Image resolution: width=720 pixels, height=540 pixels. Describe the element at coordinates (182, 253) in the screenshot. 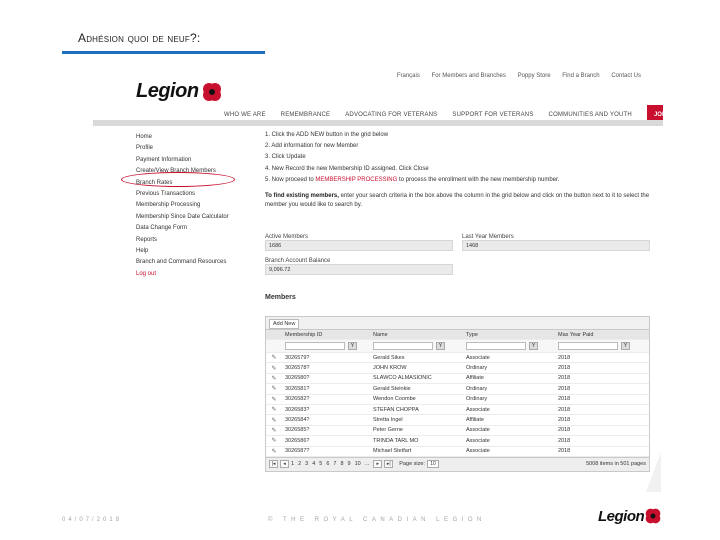

I see `menu-help: Help` at that location.